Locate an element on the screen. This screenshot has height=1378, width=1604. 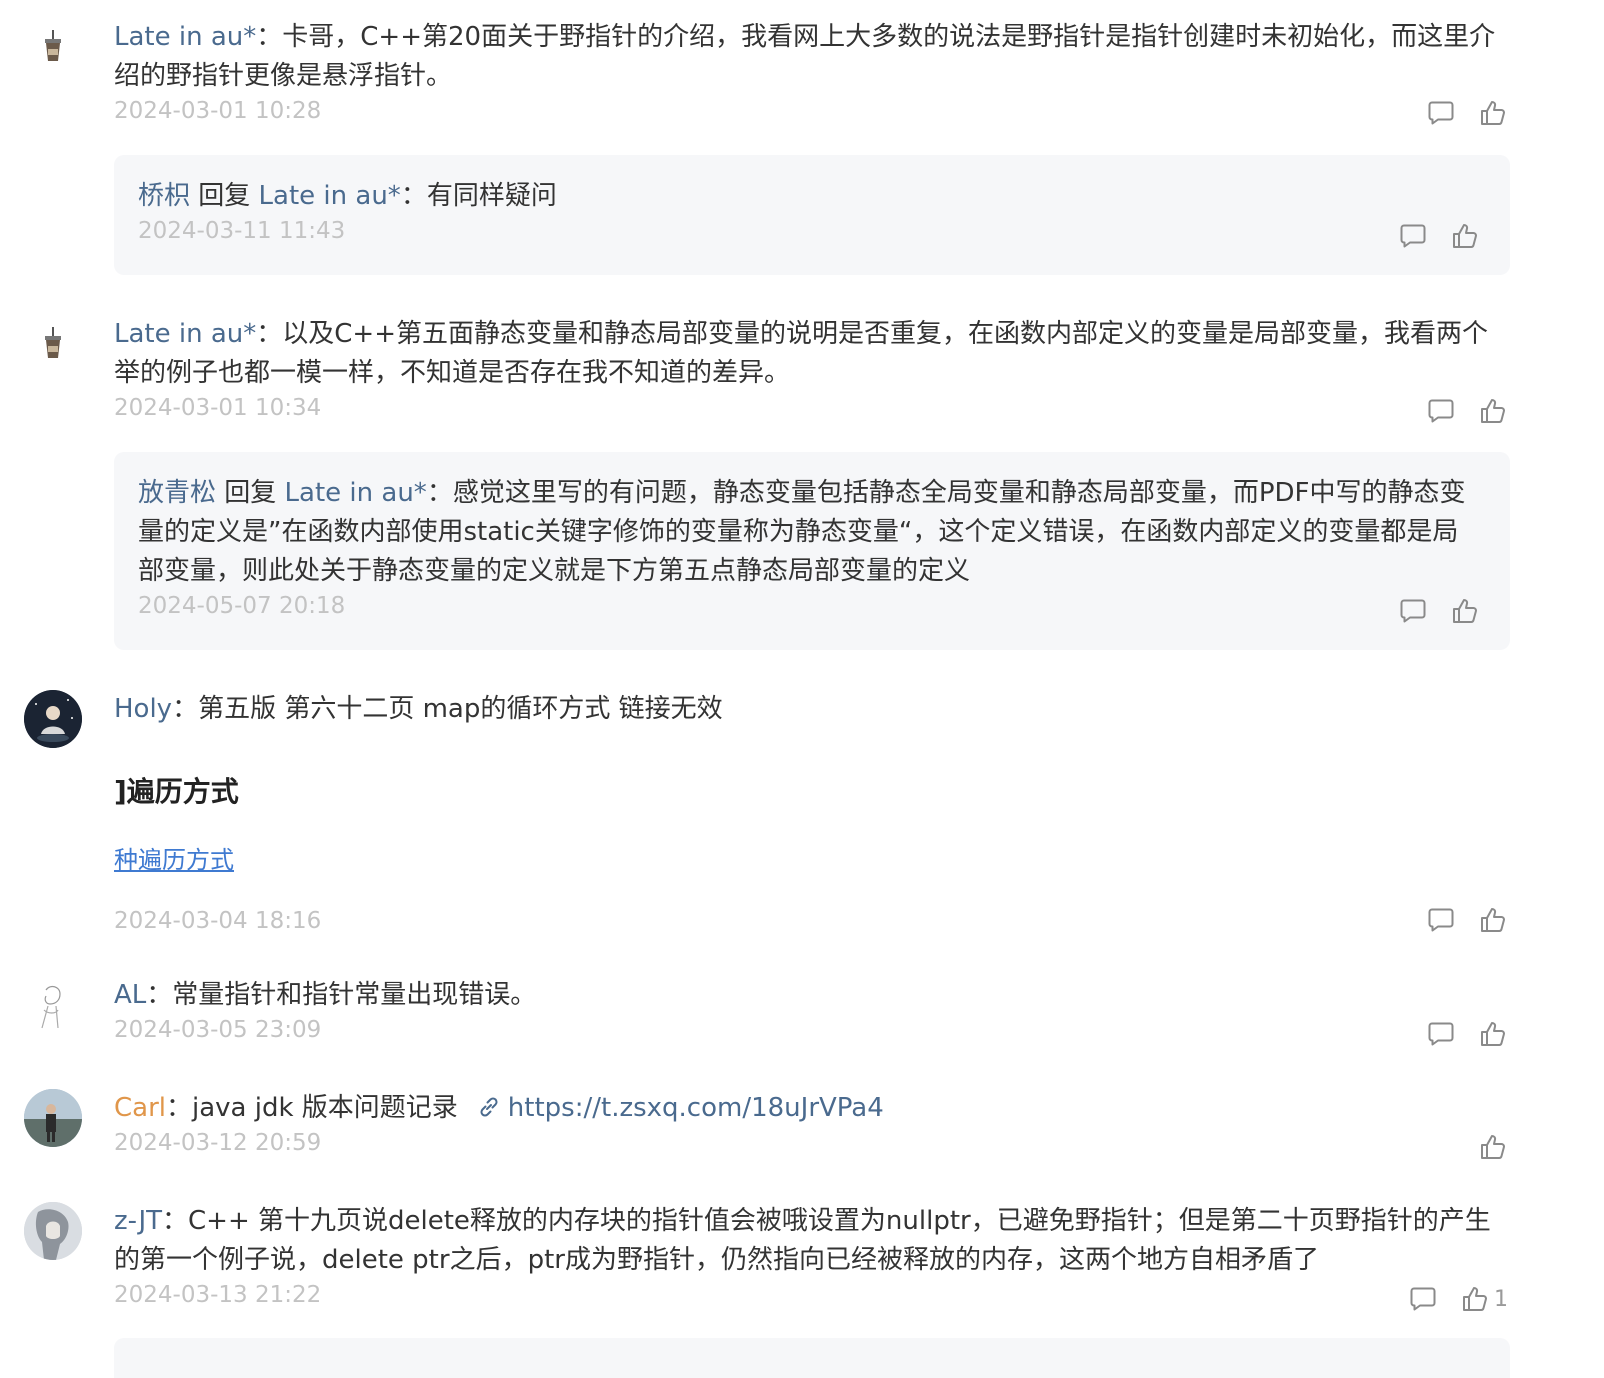
reply-author: 放青松 is located at coordinates (177, 493).